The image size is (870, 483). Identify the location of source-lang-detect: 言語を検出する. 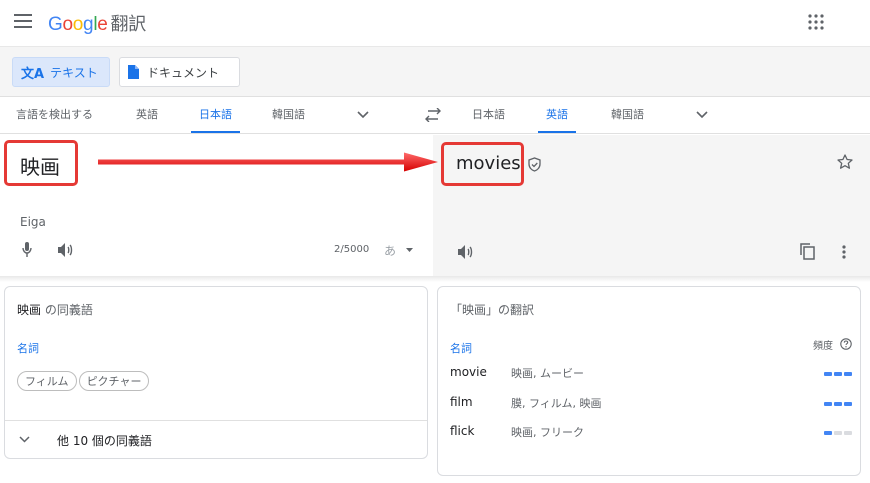
(54, 115).